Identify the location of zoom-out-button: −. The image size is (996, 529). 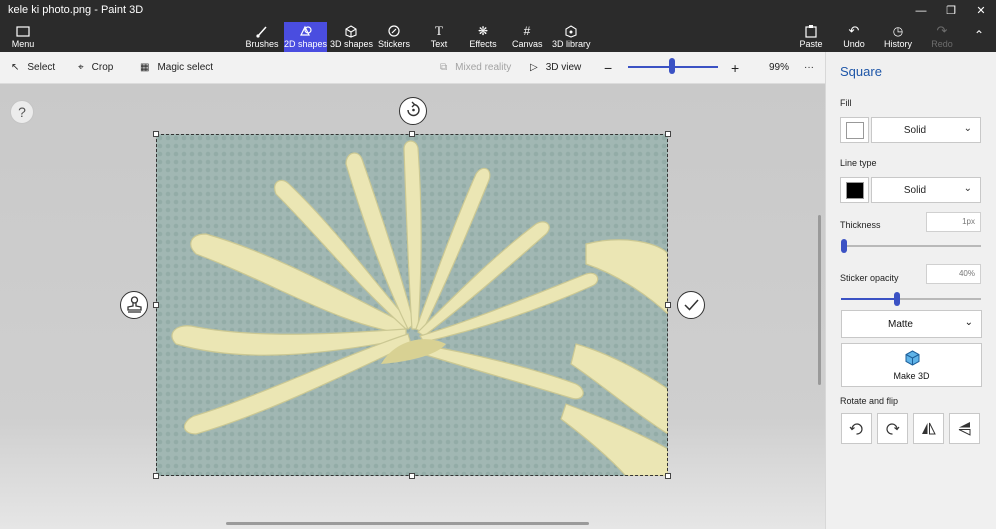
(608, 68).